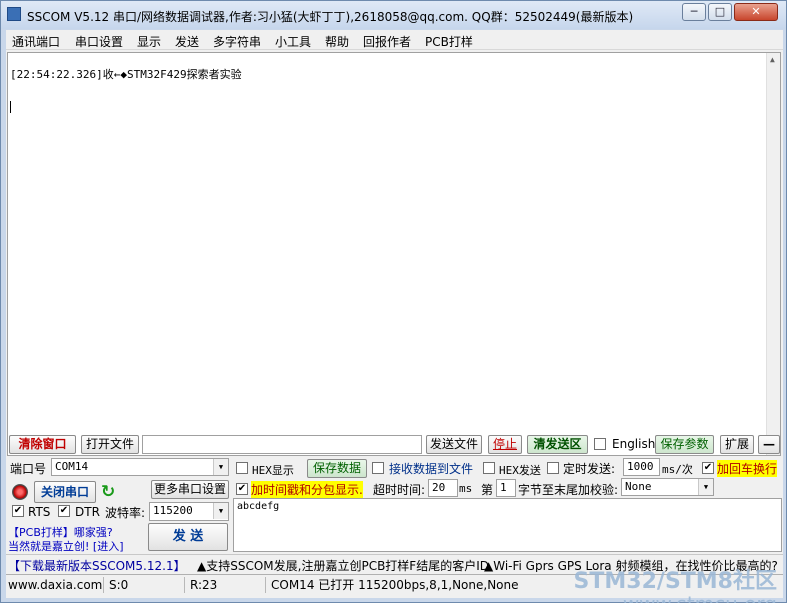 The height and width of the screenshot is (603, 787). What do you see at coordinates (42, 444) in the screenshot?
I see `clear-window-button: 清除窗口` at bounding box center [42, 444].